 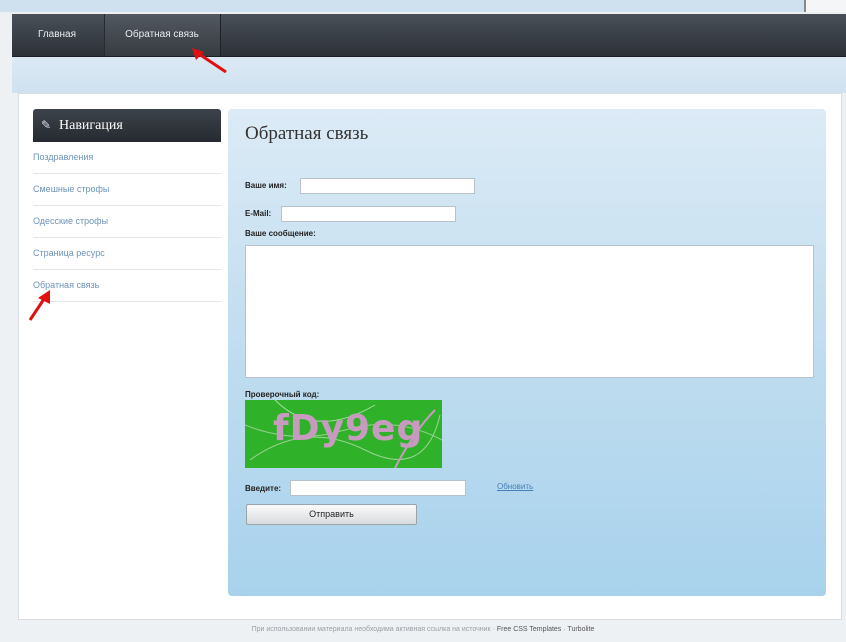 What do you see at coordinates (529, 311) in the screenshot?
I see `message-textarea` at bounding box center [529, 311].